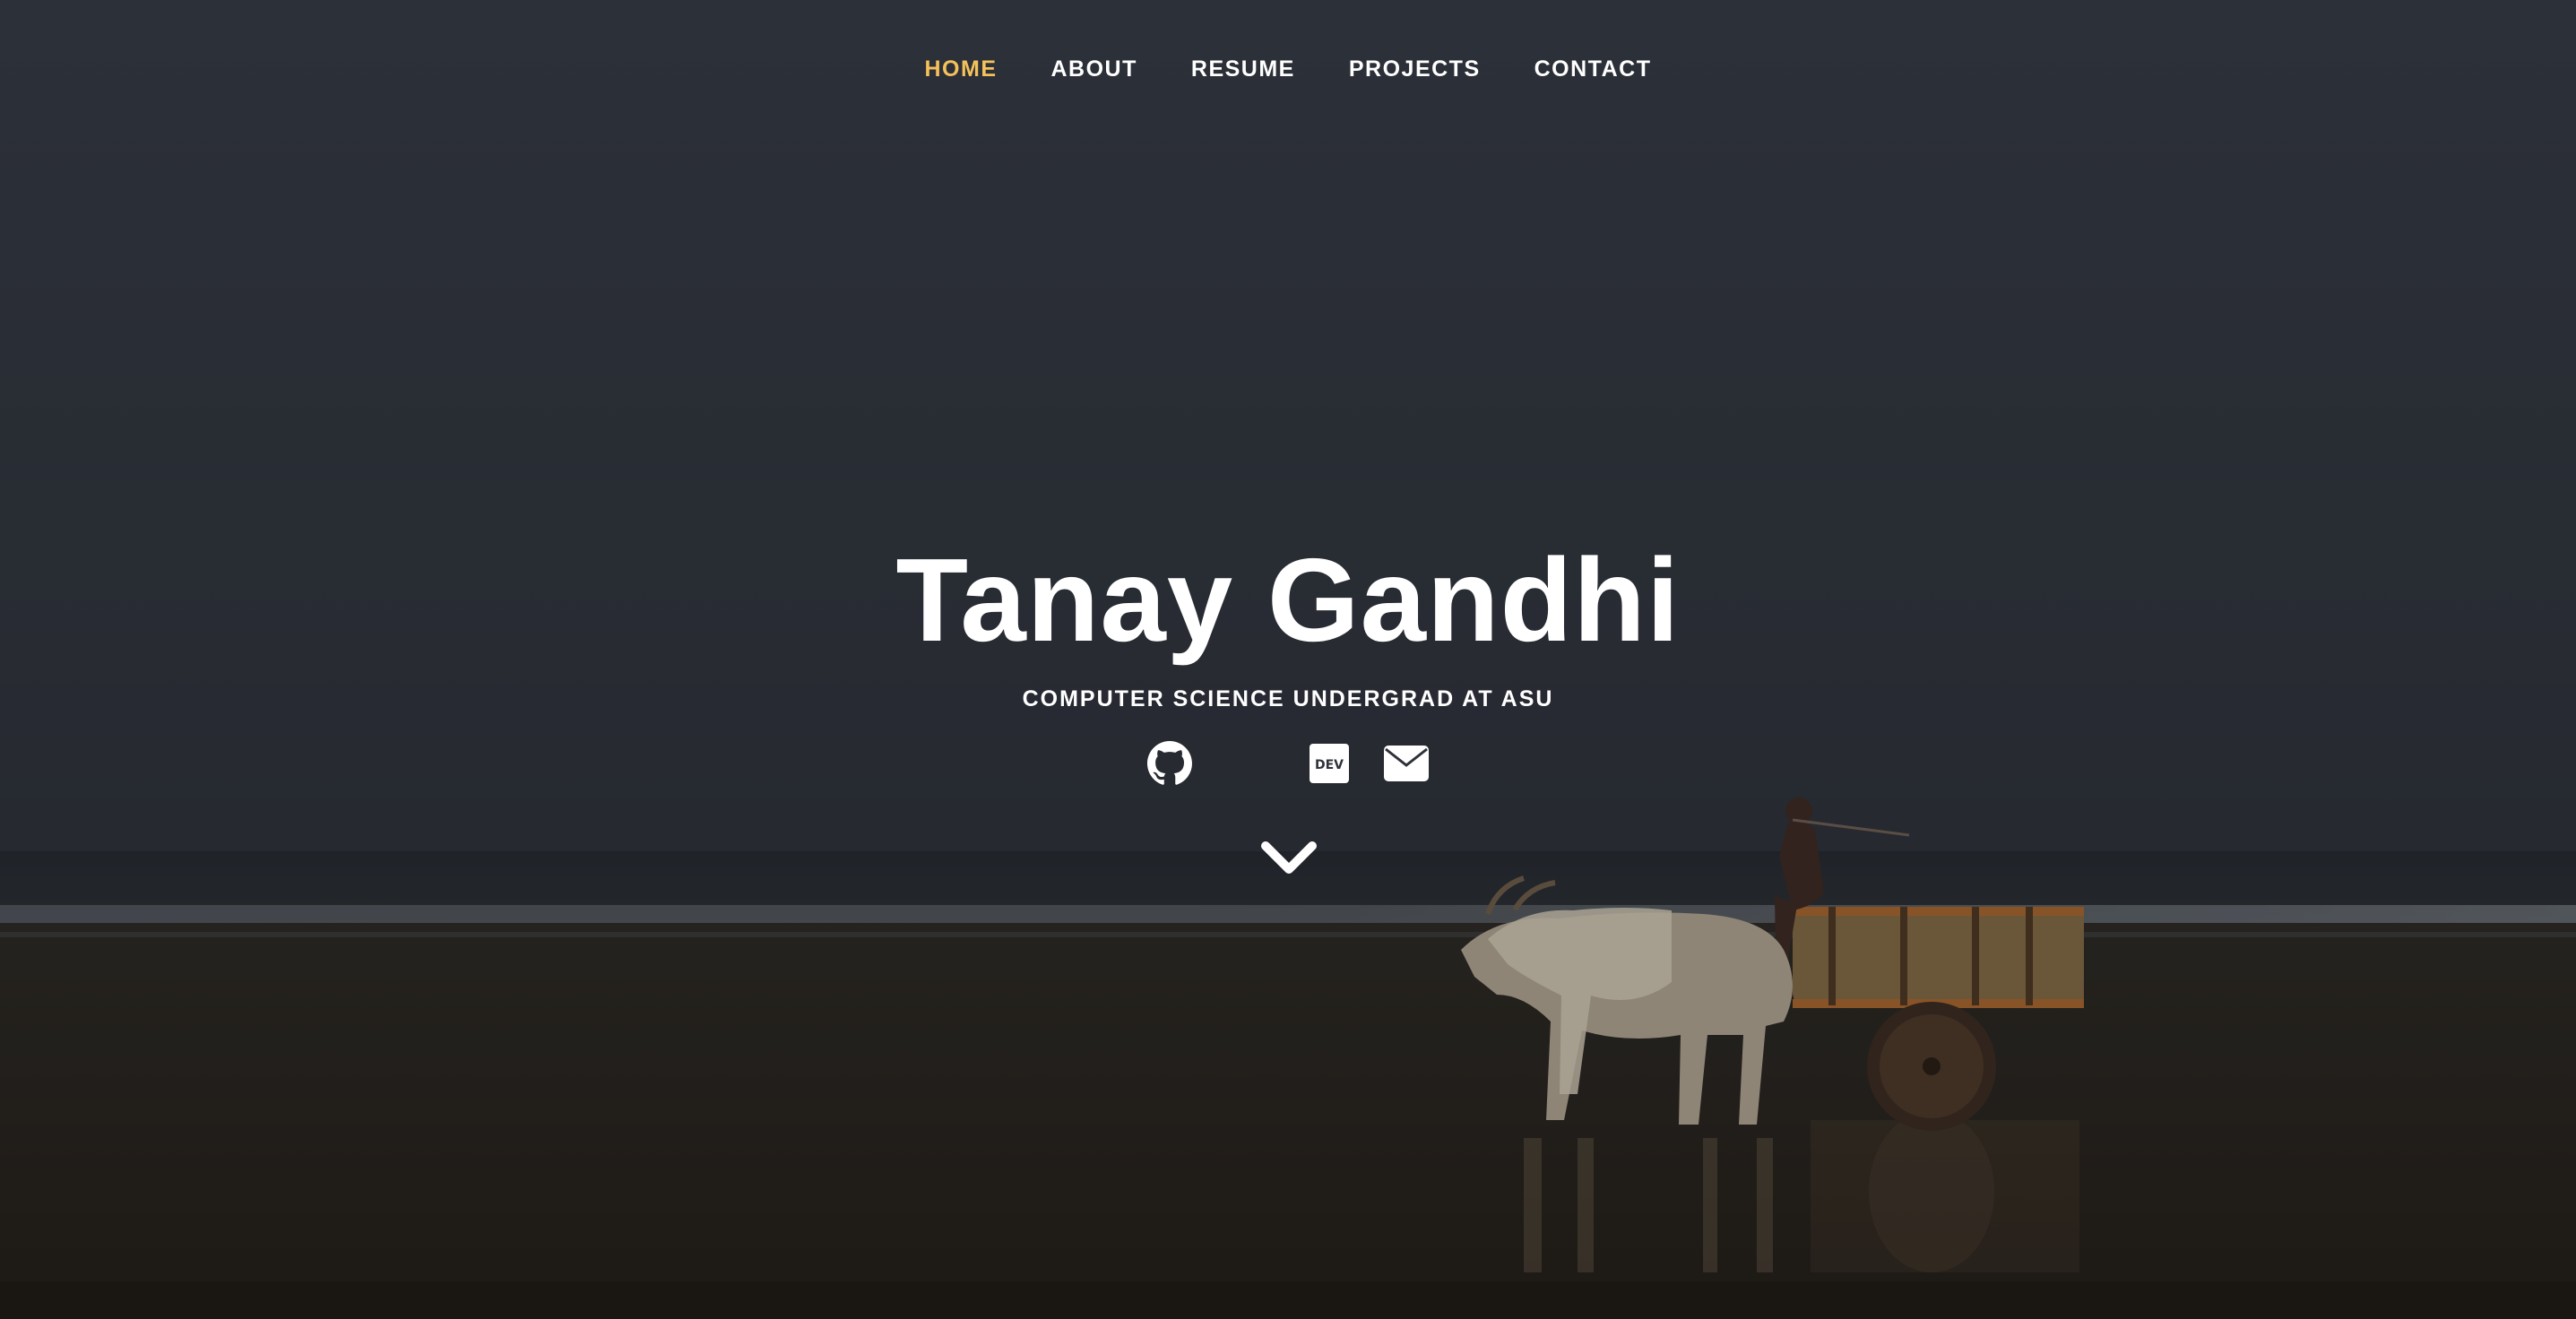 This screenshot has width=2576, height=1319. I want to click on svg-text: DEV, so click(1329, 765).